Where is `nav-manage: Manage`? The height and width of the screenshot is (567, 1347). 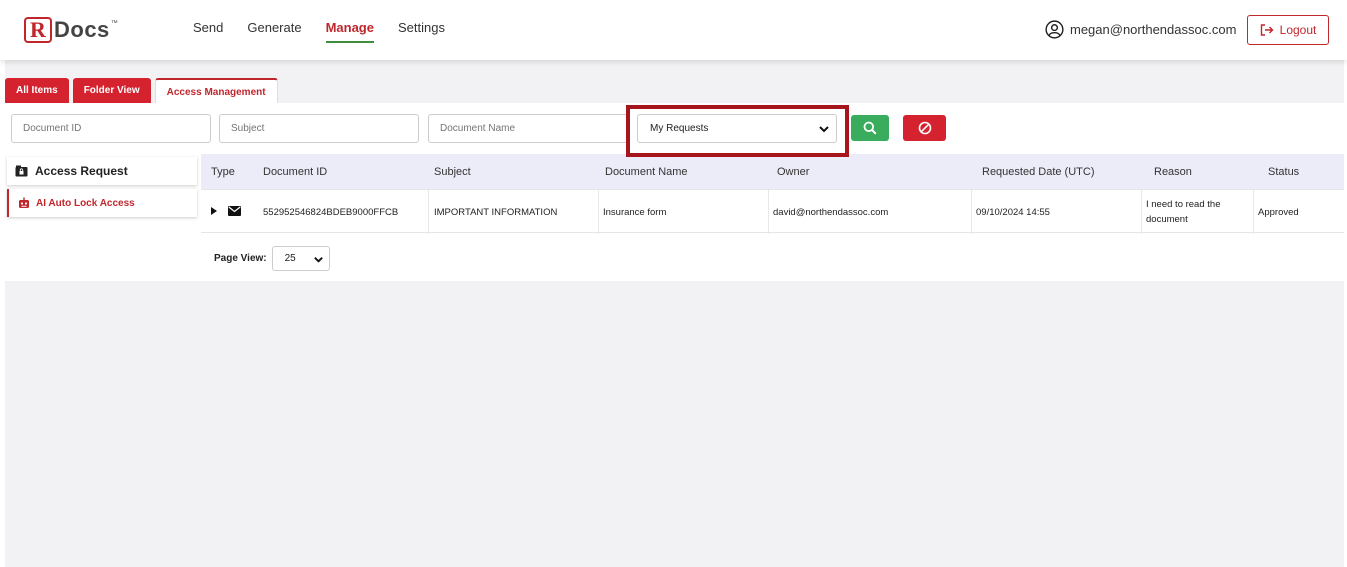
nav-manage: Manage is located at coordinates (349, 31).